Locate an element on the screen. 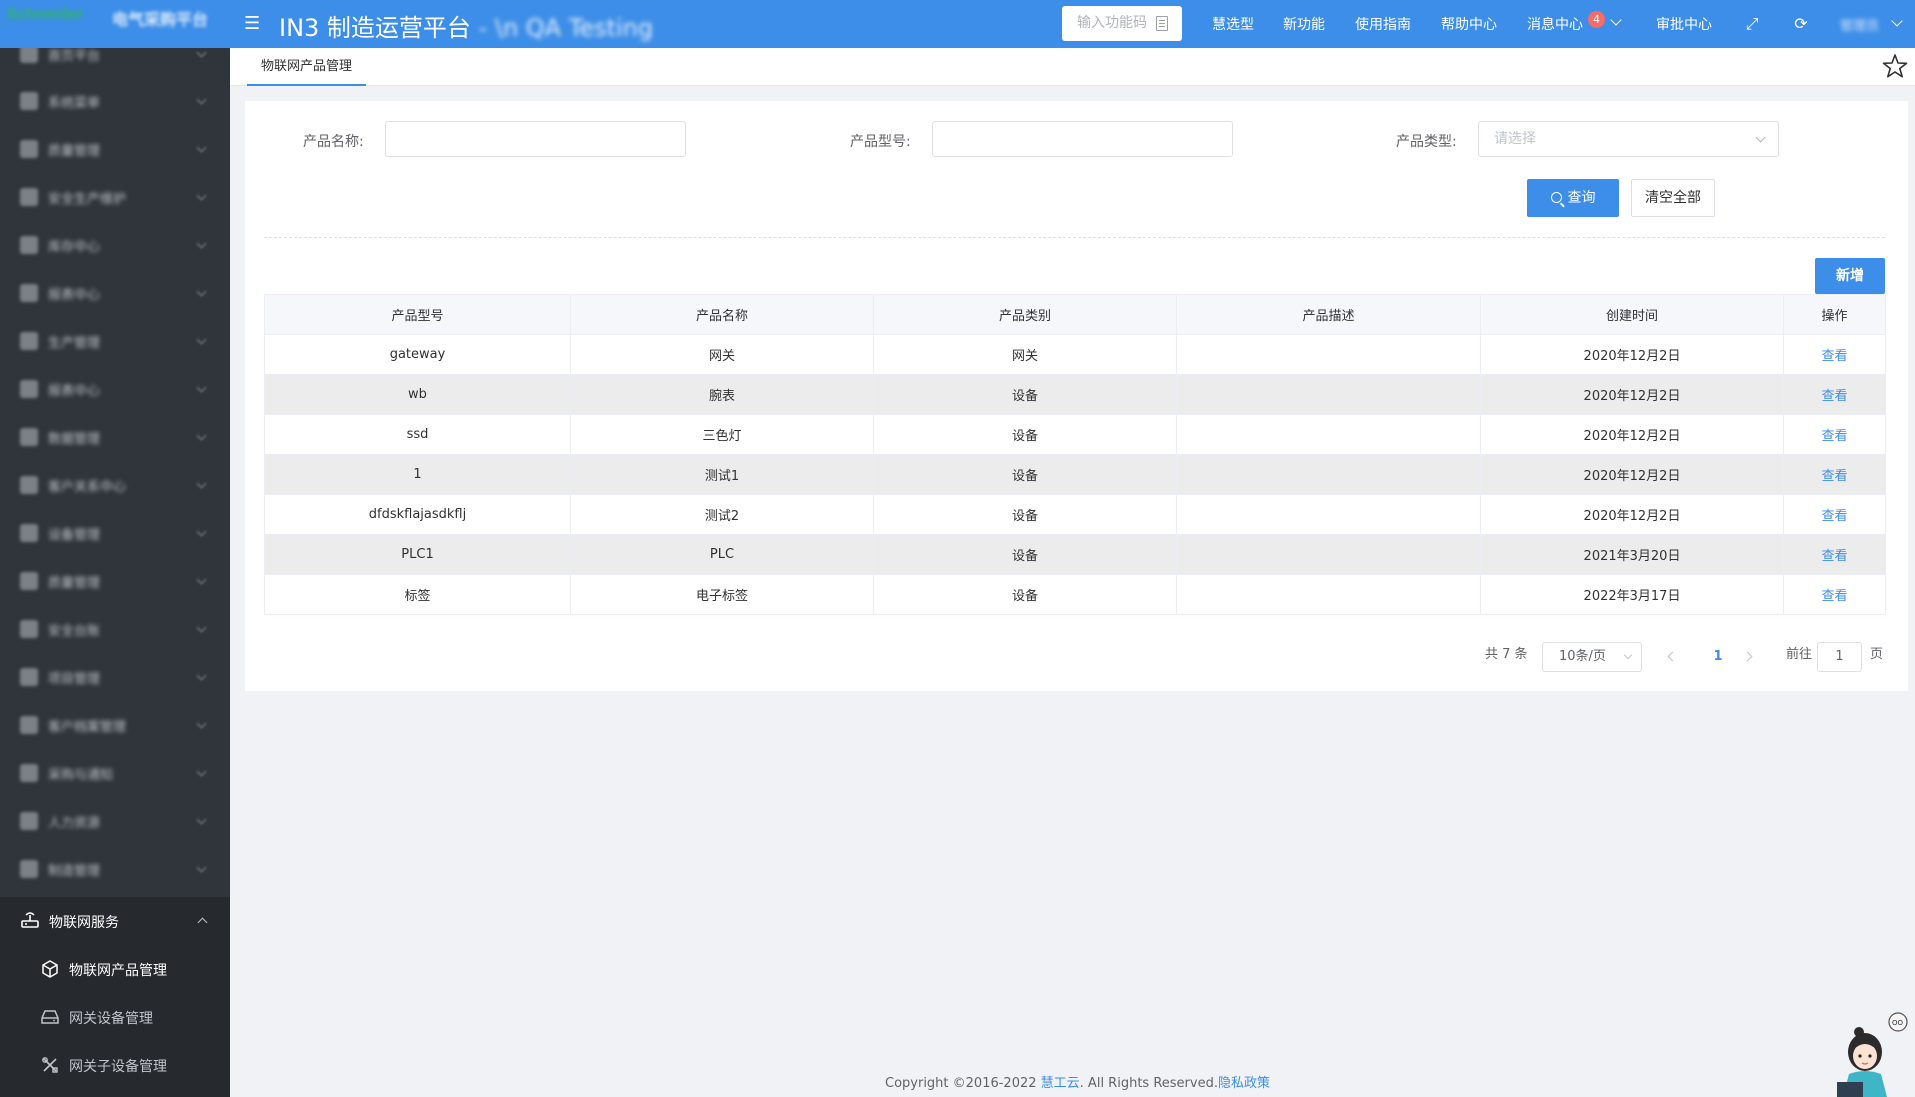  menu-toggle-icon: ☰ is located at coordinates (253, 24).